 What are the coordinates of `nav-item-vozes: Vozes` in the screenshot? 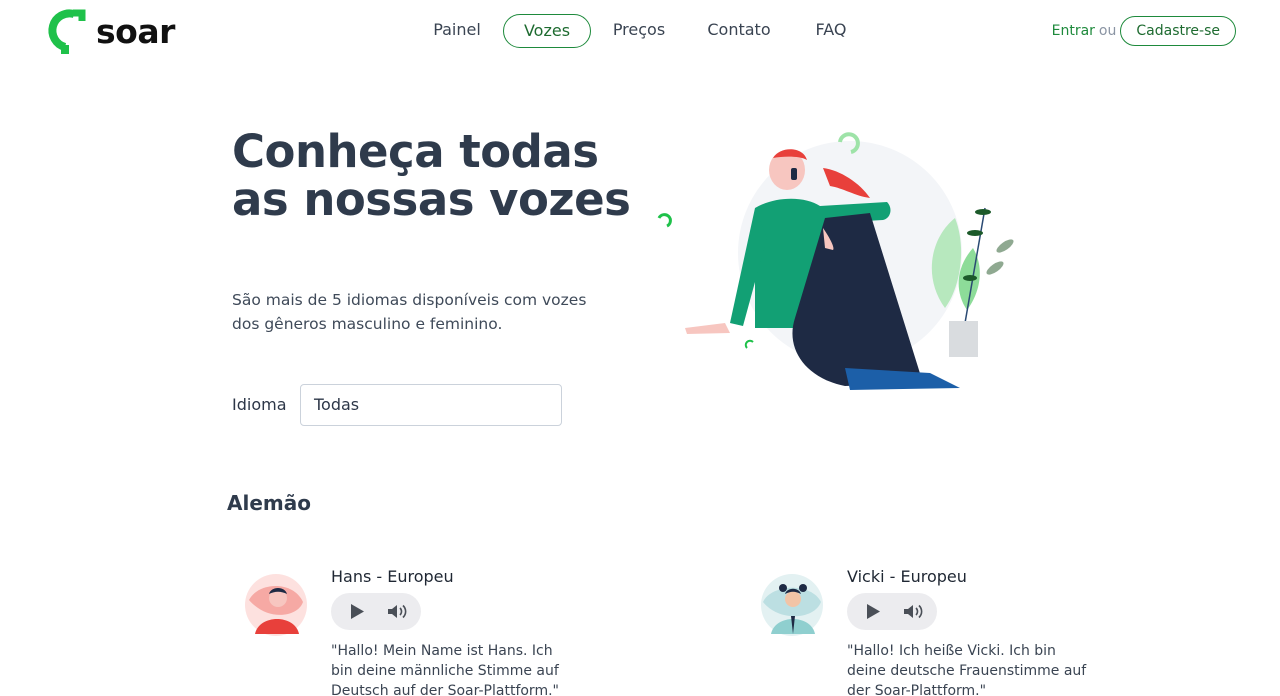 It's located at (547, 31).